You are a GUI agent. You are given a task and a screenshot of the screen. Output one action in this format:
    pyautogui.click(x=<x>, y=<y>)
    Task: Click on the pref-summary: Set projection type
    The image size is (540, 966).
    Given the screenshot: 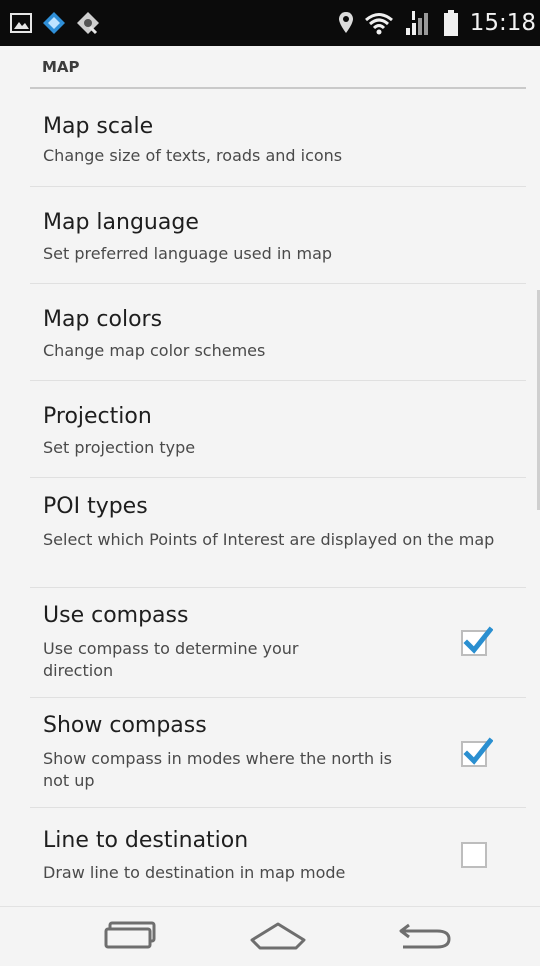 What is the action you would take?
    pyautogui.click(x=119, y=447)
    